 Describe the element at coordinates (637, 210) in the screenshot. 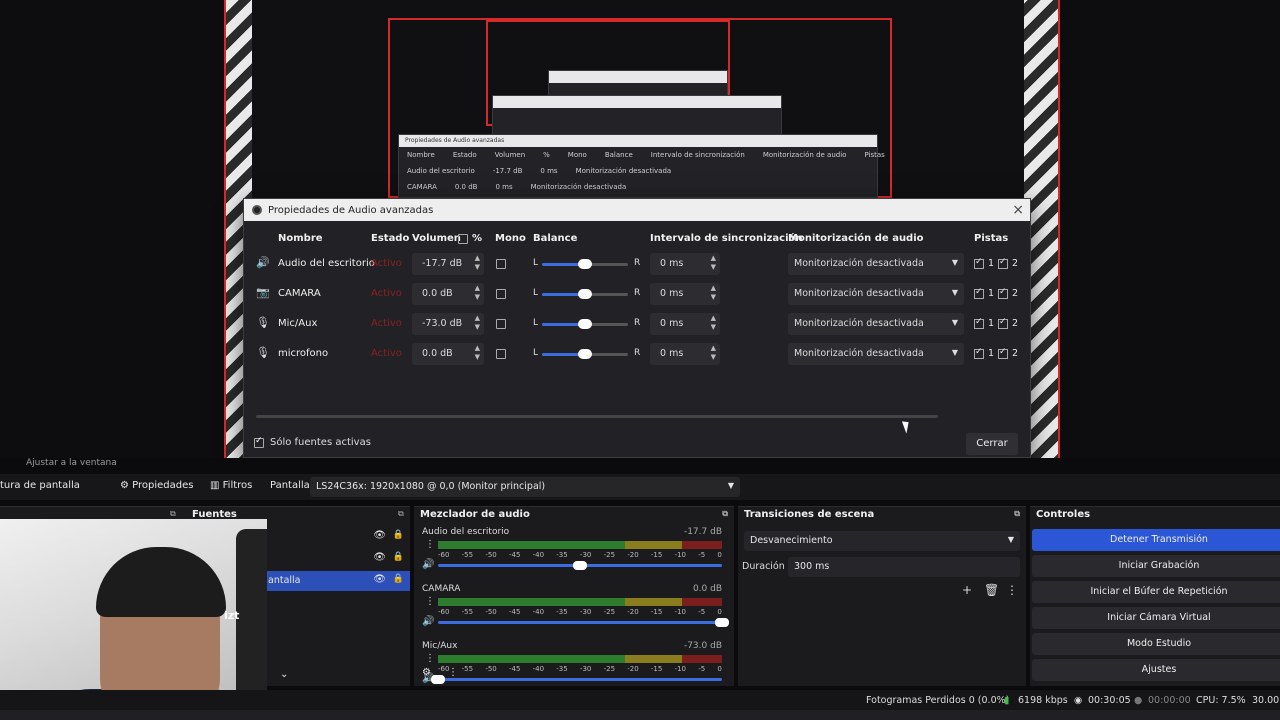

I see `dialog-titlebar: Propiedades de Audio avanzadas ×` at that location.